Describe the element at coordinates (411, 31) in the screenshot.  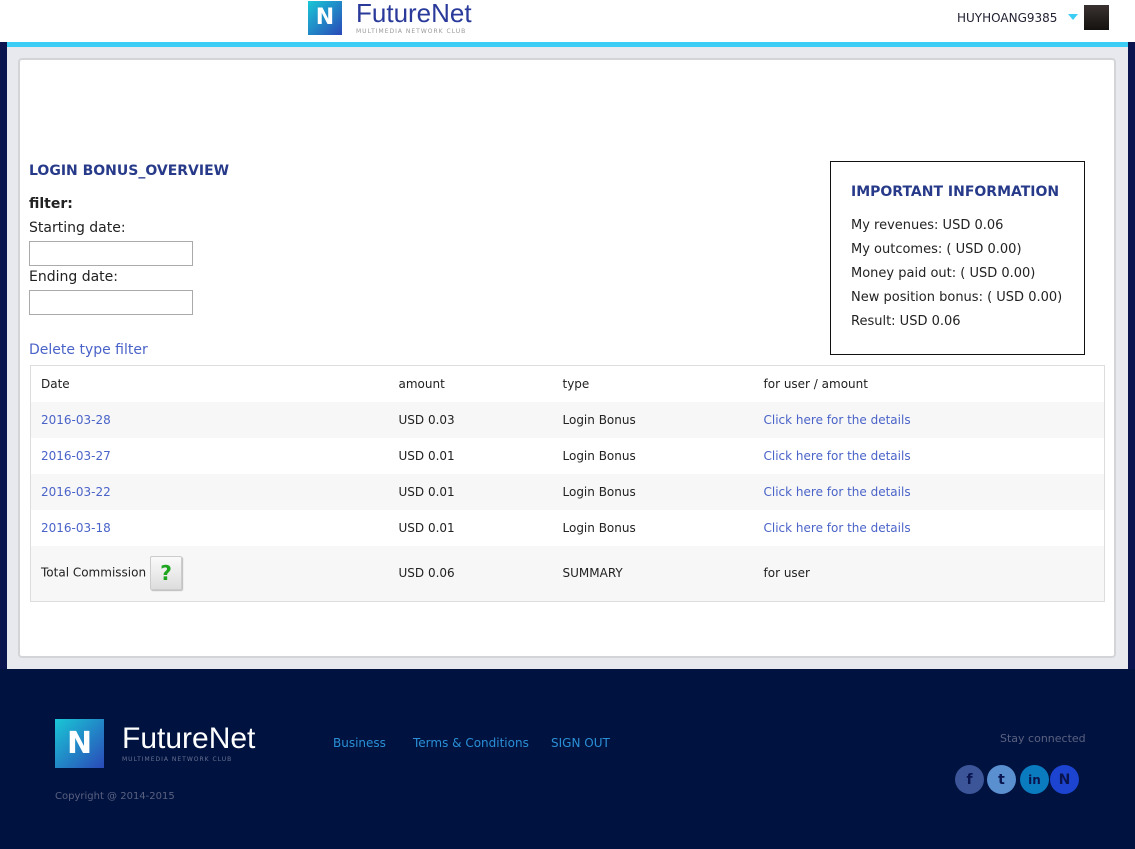
I see `logo-tagline: MULTIMEDIA NETWORK CLUB` at that location.